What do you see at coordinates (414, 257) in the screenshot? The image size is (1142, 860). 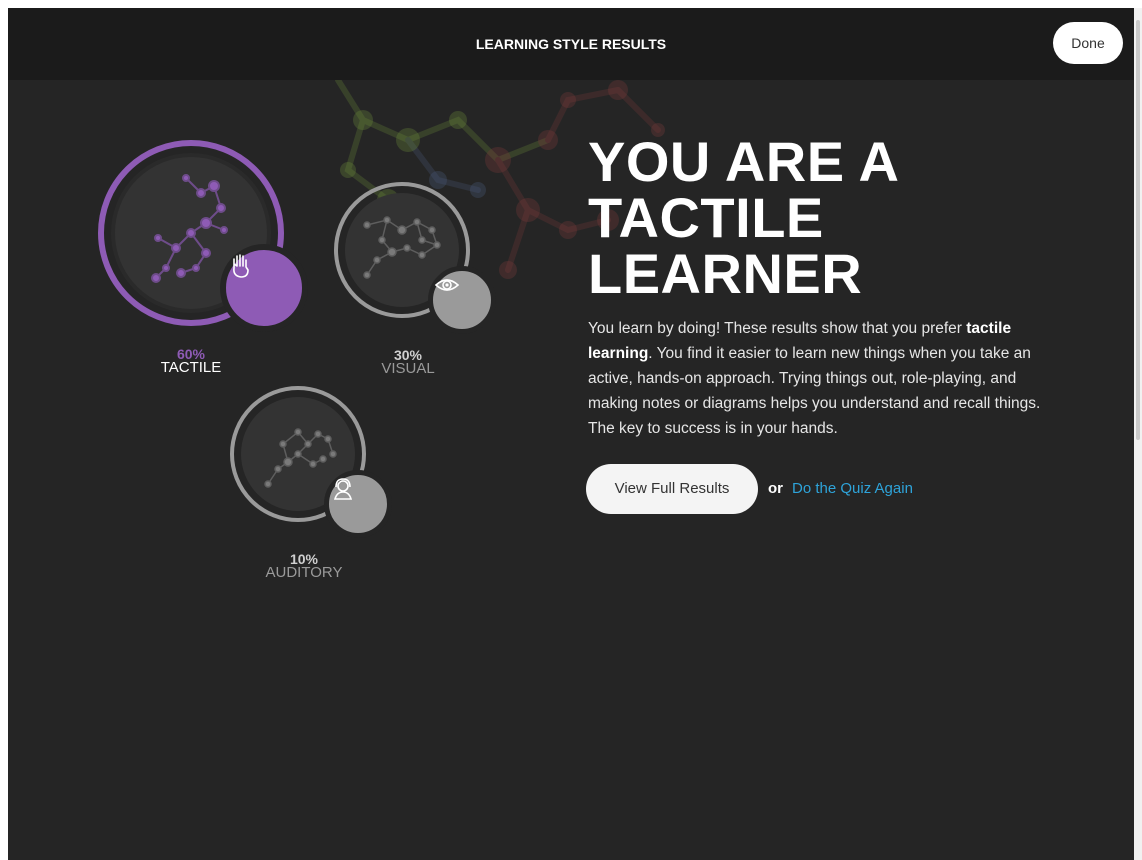 I see `visual-result-circle` at bounding box center [414, 257].